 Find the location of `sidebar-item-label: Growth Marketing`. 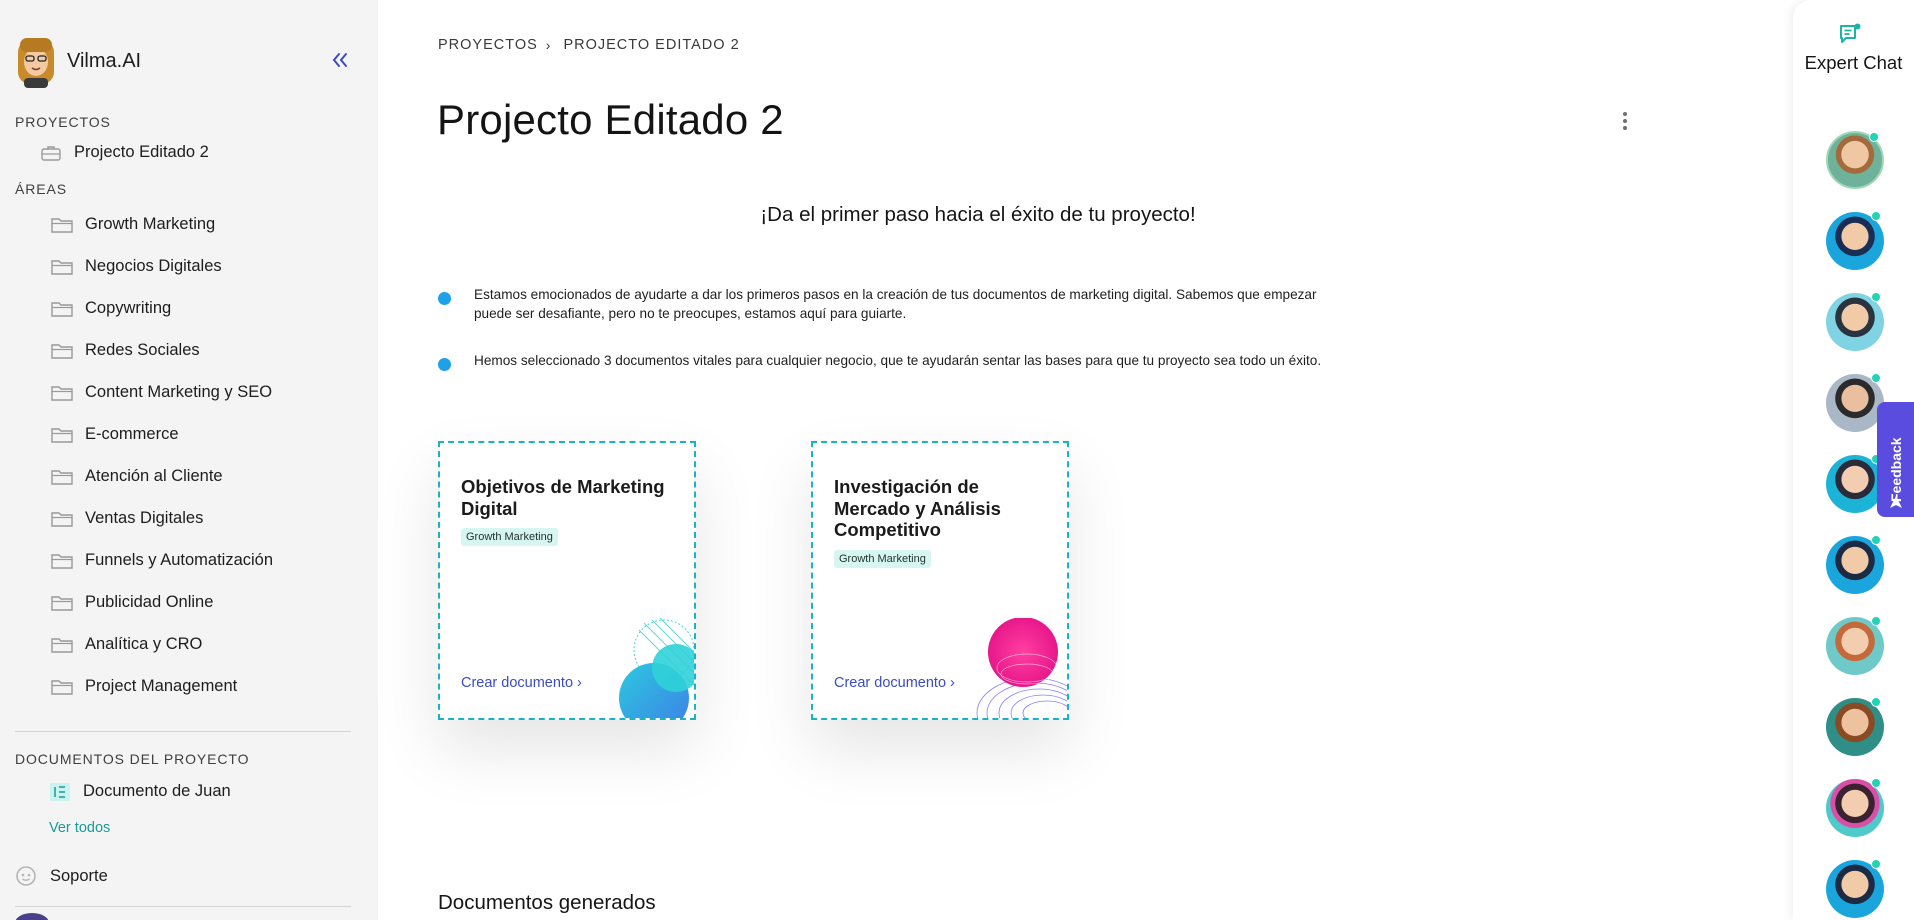

sidebar-item-label: Growth Marketing is located at coordinates (150, 224).